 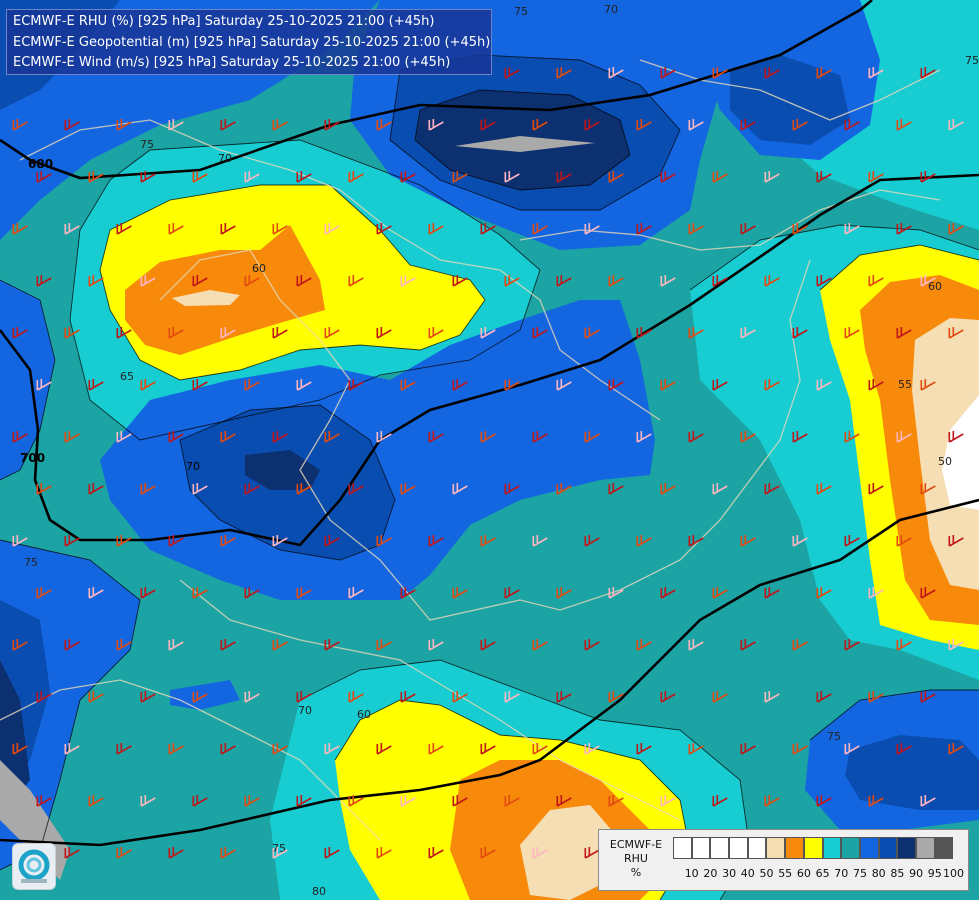 I want to click on legend-model: ECMWF-E, so click(x=636, y=844).